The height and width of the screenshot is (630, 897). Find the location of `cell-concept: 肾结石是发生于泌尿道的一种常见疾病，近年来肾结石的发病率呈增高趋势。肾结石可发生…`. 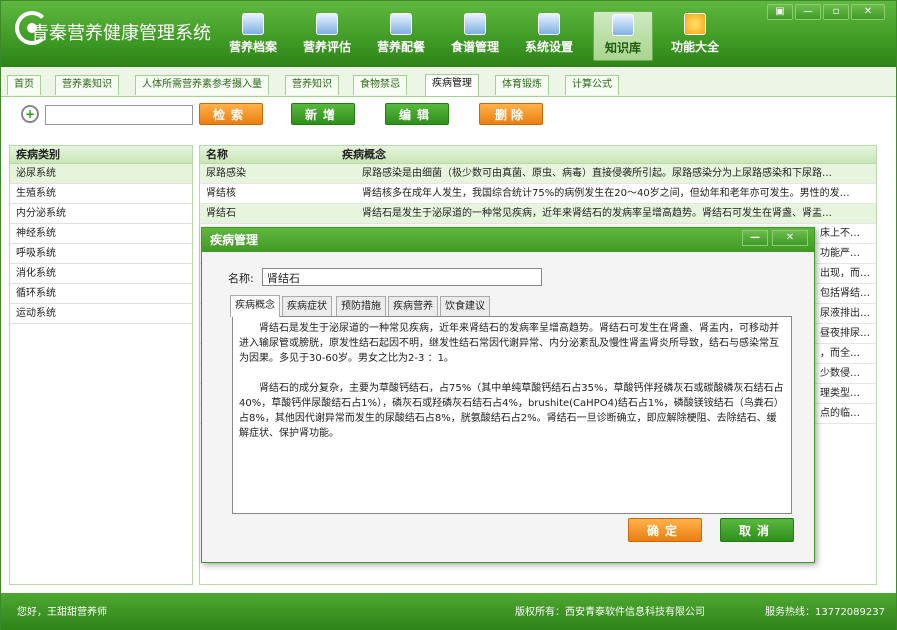

cell-concept: 肾结石是发生于泌尿道的一种常见疾病，近年来肾结石的发病率呈增高趋势。肾结石可发生… is located at coordinates (597, 213).